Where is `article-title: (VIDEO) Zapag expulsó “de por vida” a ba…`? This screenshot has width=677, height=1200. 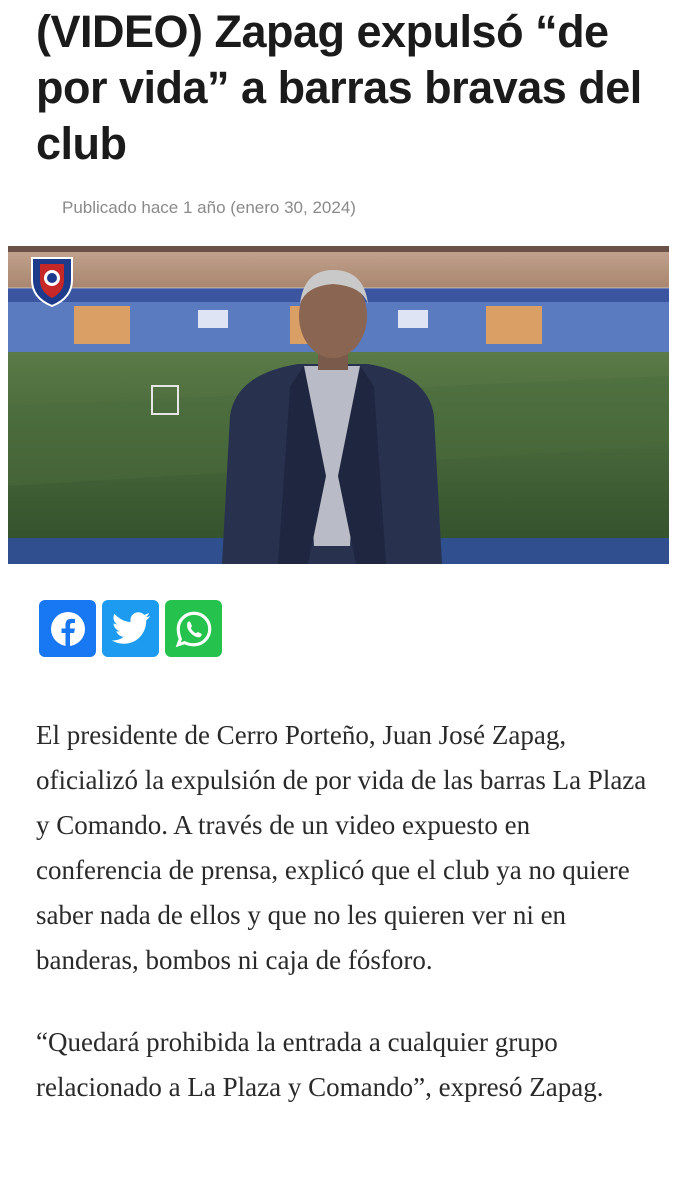 article-title: (VIDEO) Zapag expulsó “de por vida” a ba… is located at coordinates (339, 87).